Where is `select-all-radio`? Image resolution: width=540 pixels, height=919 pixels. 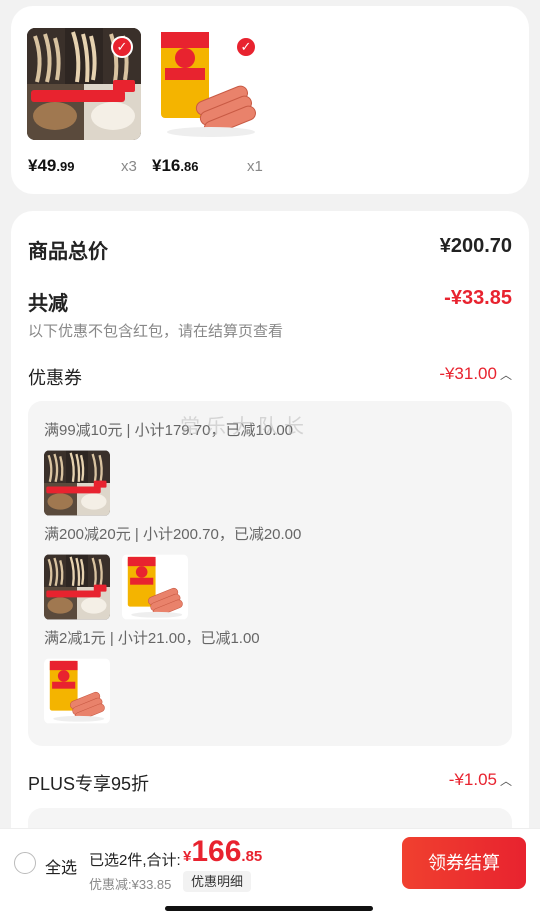
select-all-radio is located at coordinates (25, 863).